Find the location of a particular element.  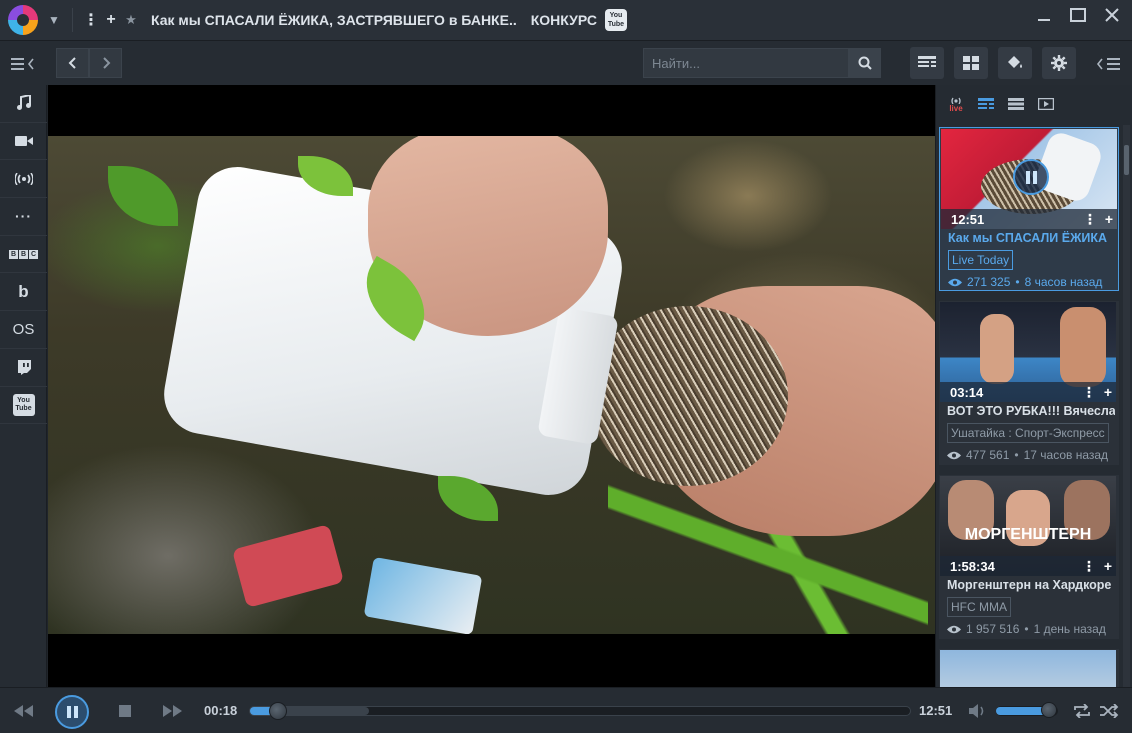

sidebar-item-bbc: B B C is located at coordinates (23, 255).